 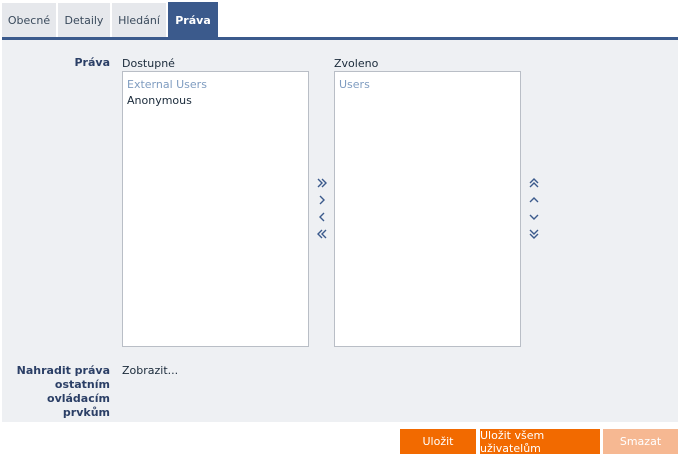 I want to click on save-button: Uložit, so click(x=438, y=441).